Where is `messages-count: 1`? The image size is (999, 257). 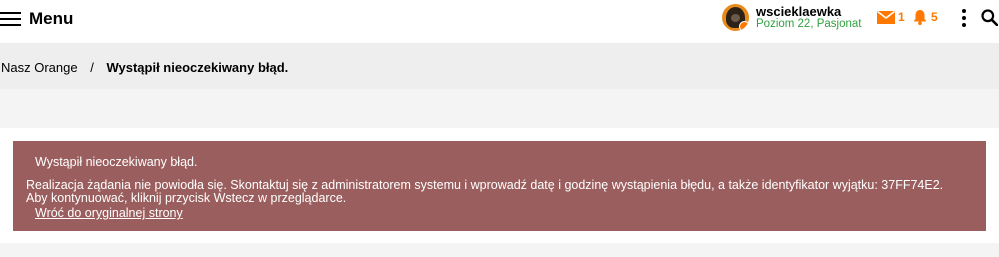 messages-count: 1 is located at coordinates (901, 17).